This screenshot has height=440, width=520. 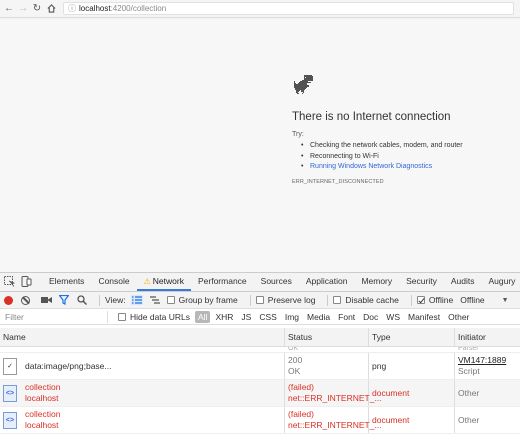 I want to click on preserve-log-label: Preserve log, so click(x=291, y=300).